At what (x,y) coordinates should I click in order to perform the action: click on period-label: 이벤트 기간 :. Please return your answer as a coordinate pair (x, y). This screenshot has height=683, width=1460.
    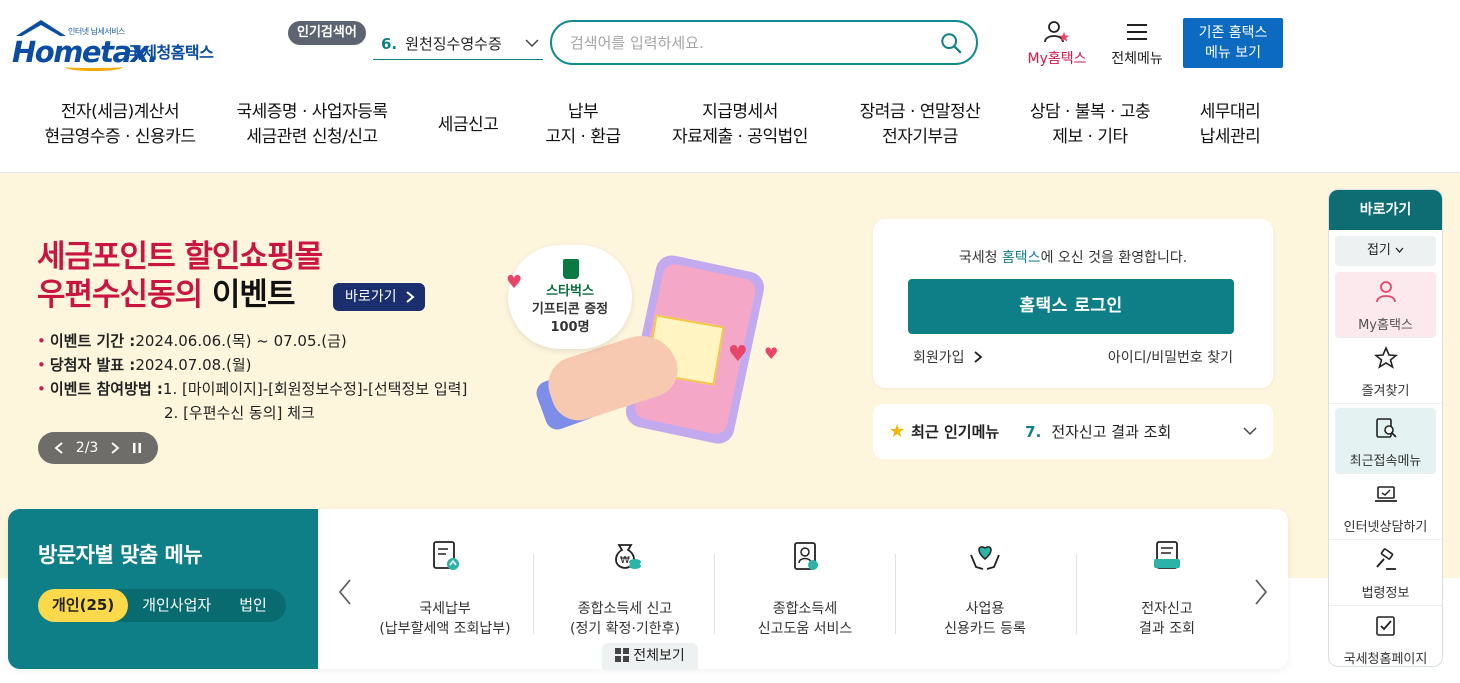
    Looking at the image, I should click on (92, 341).